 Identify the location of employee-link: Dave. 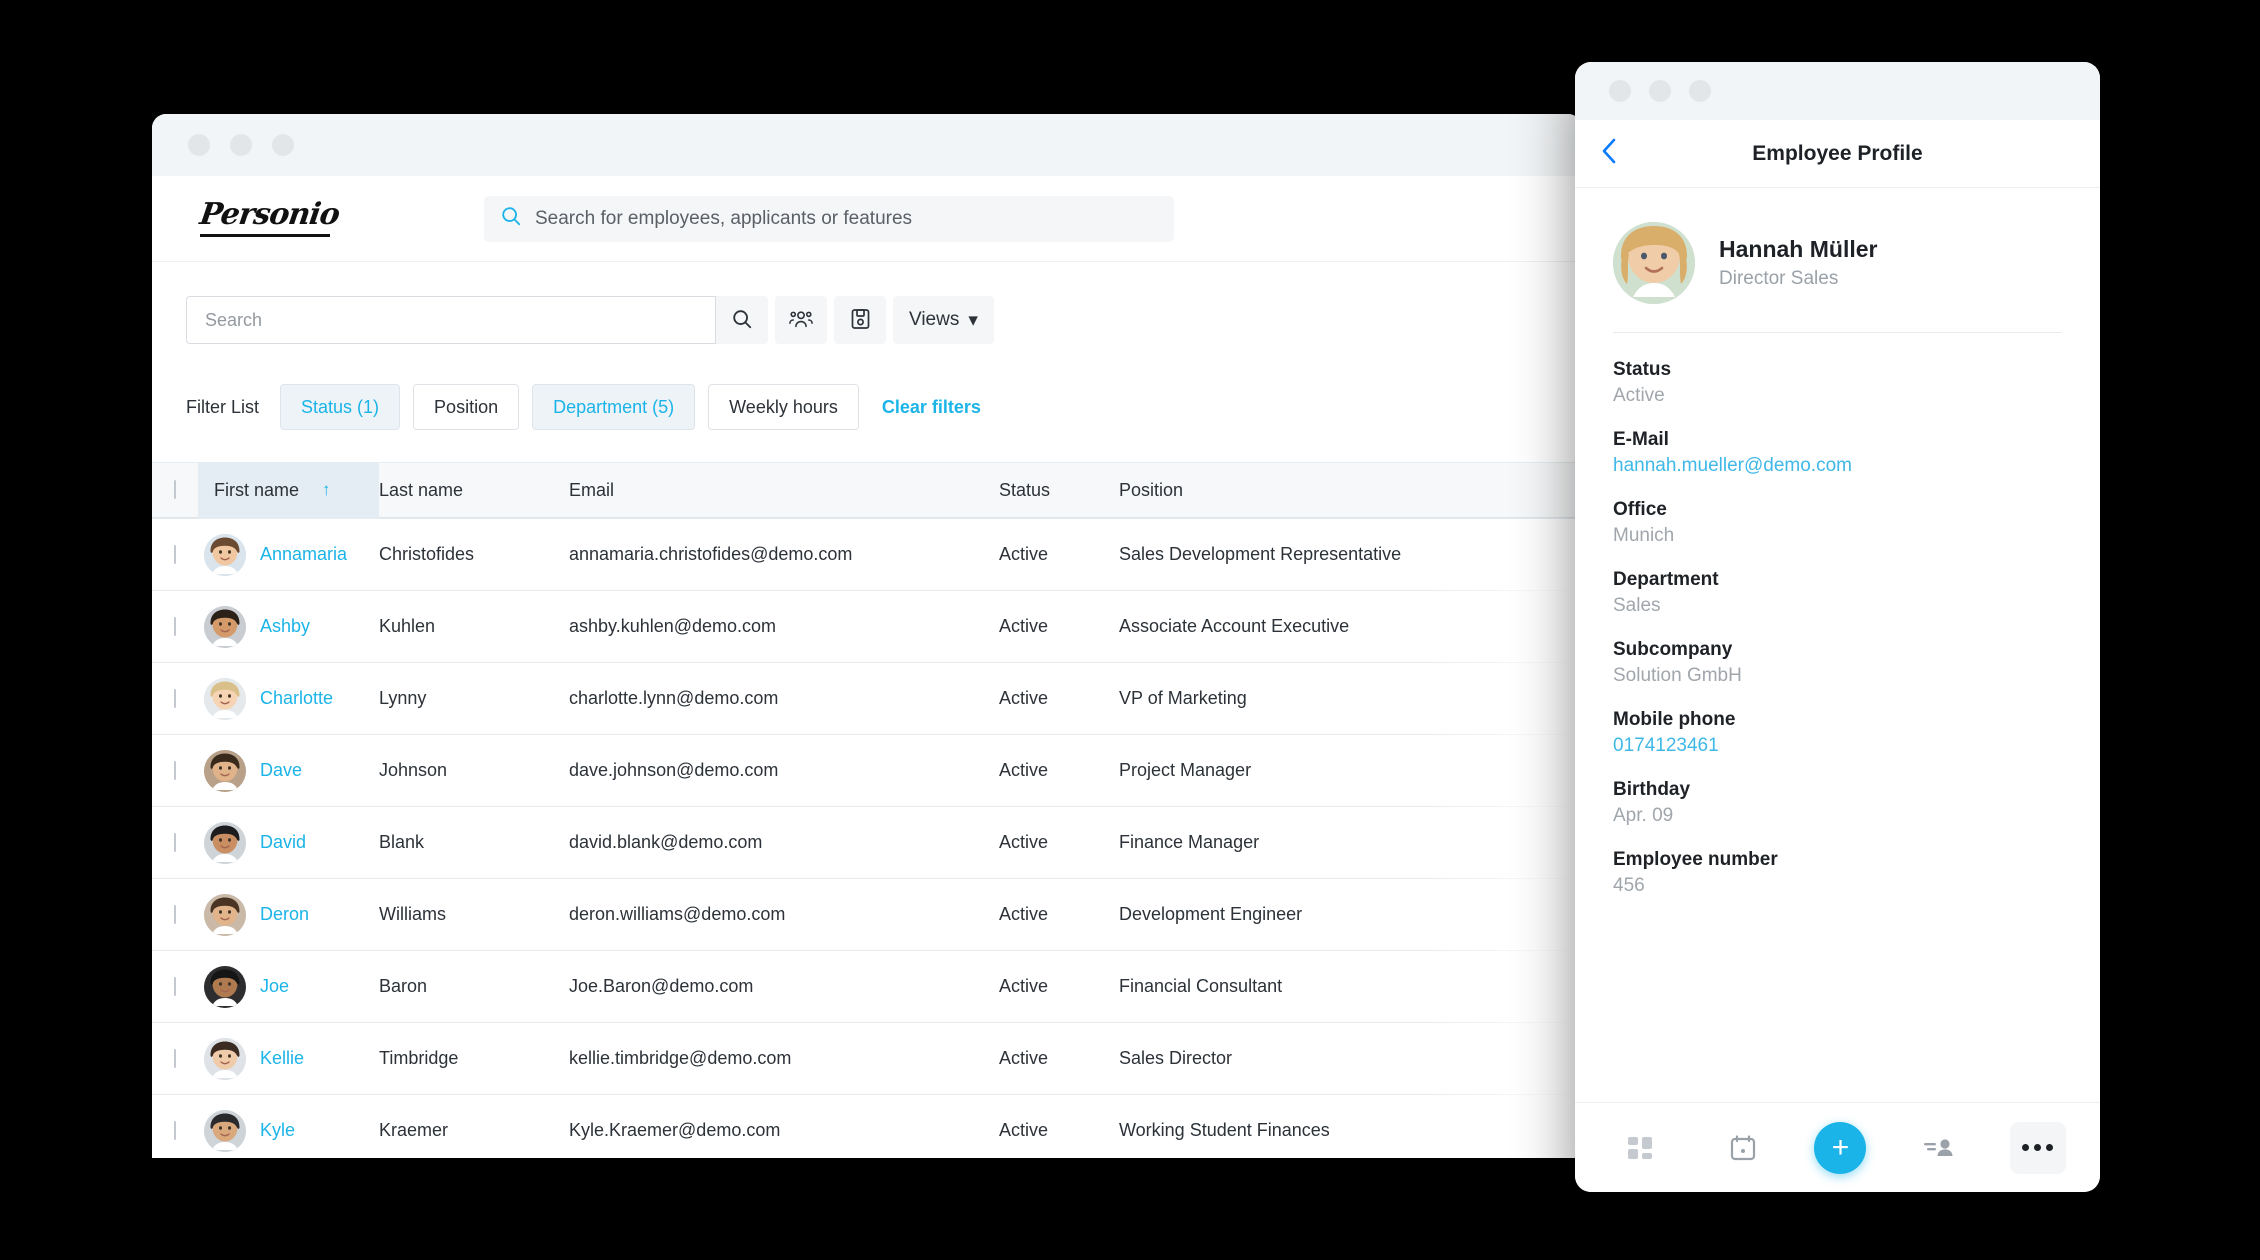
(281, 770).